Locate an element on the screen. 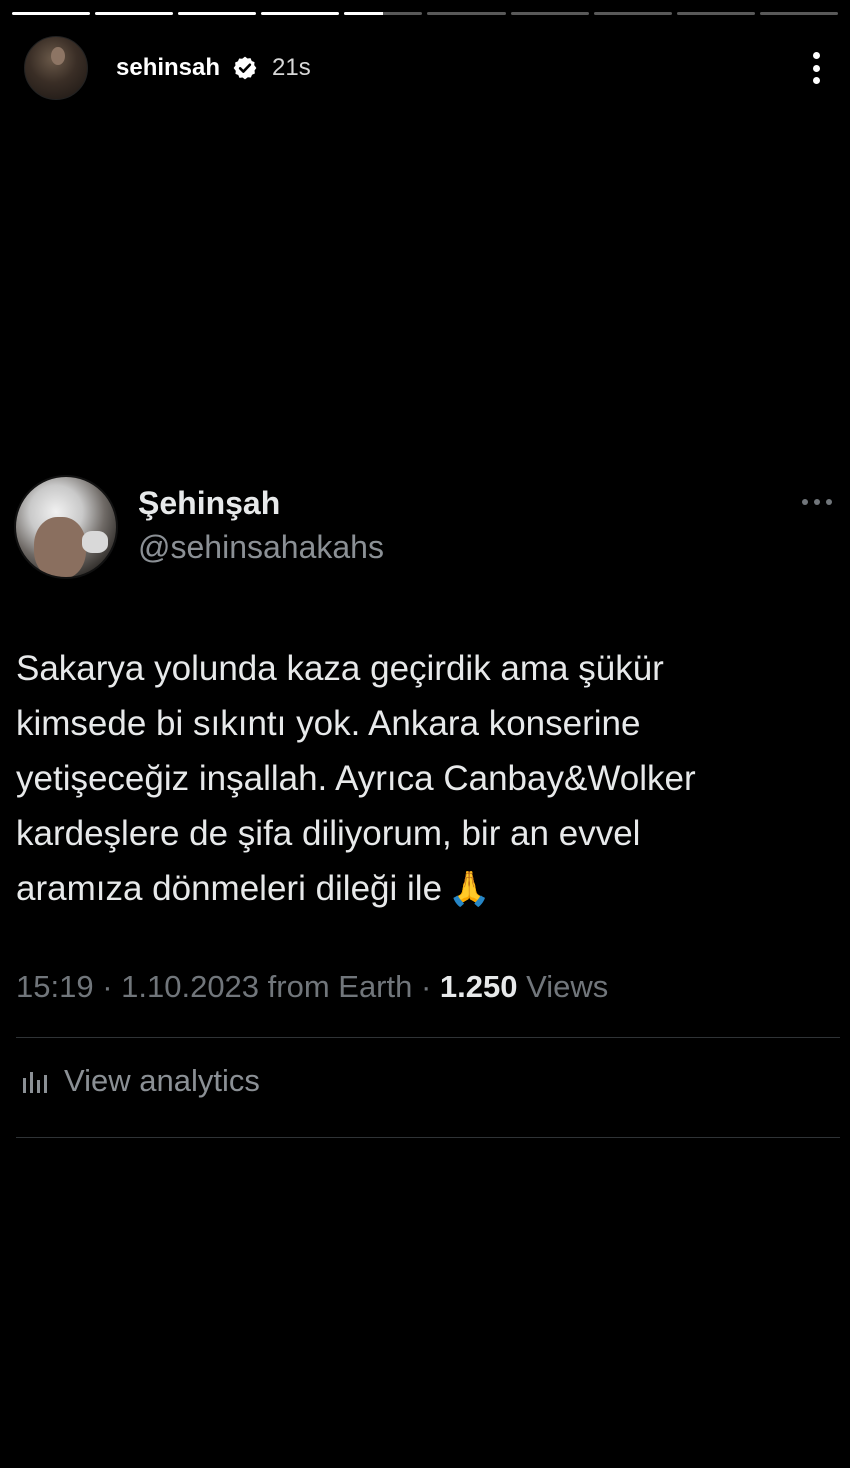  view-analytics-label: View analytics is located at coordinates (162, 1080).